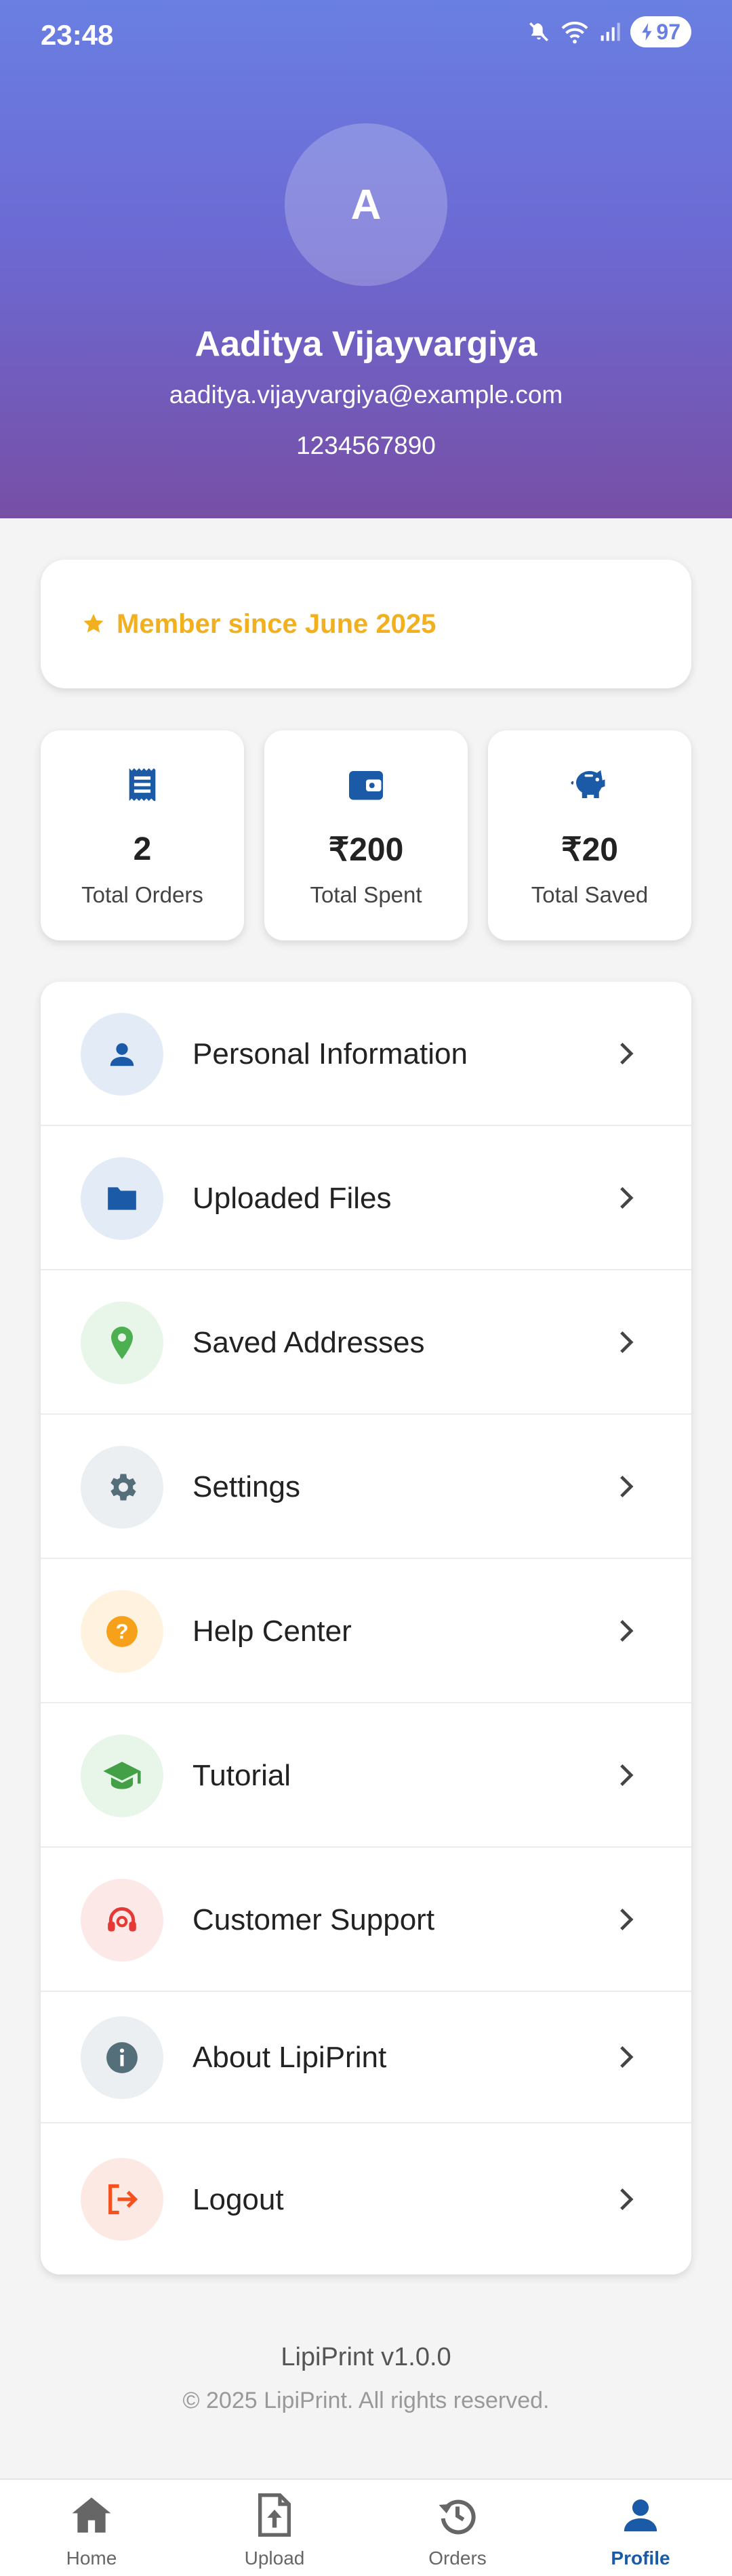 The image size is (732, 2576). I want to click on nav-item-profile: Profile, so click(640, 2528).